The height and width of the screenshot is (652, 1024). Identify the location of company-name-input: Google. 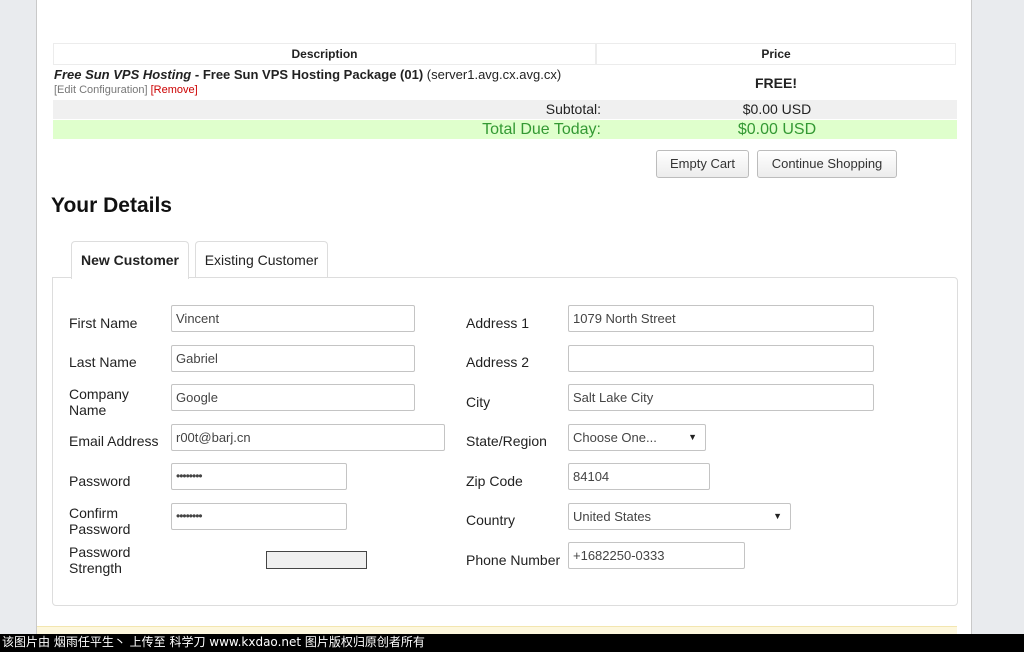
(293, 397).